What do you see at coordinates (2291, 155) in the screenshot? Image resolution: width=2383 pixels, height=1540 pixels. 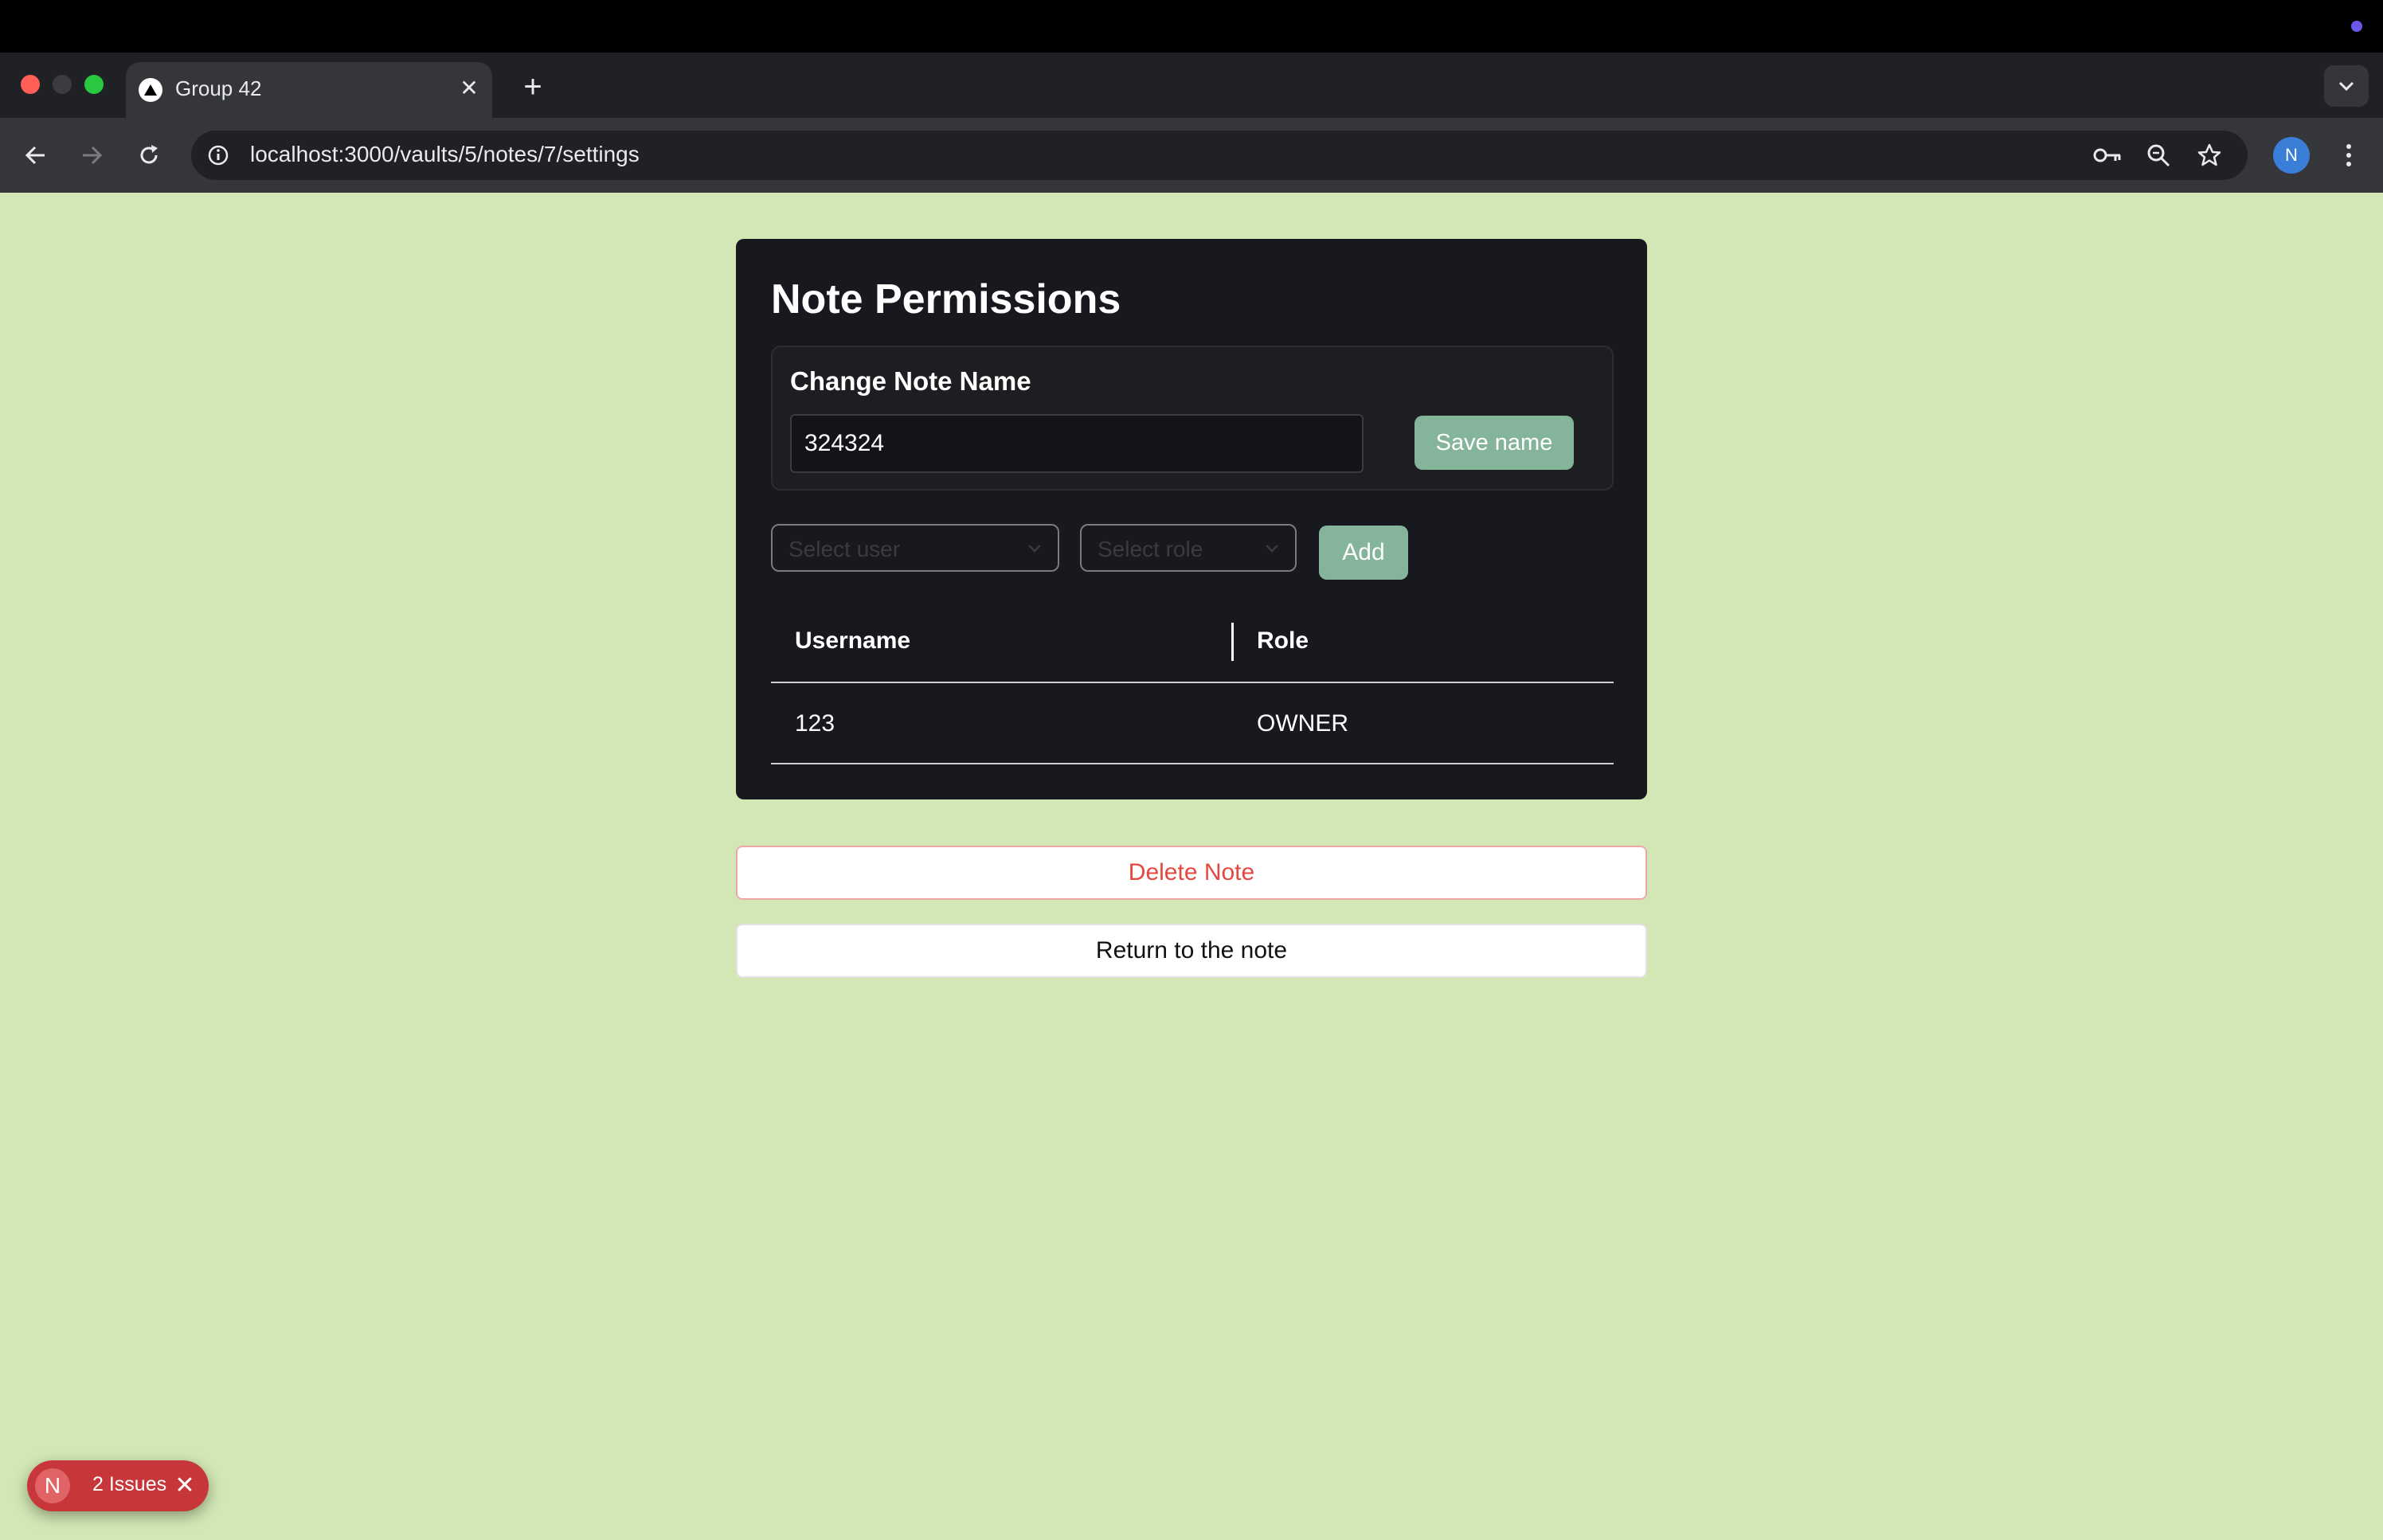 I see `profile-avatar: N` at bounding box center [2291, 155].